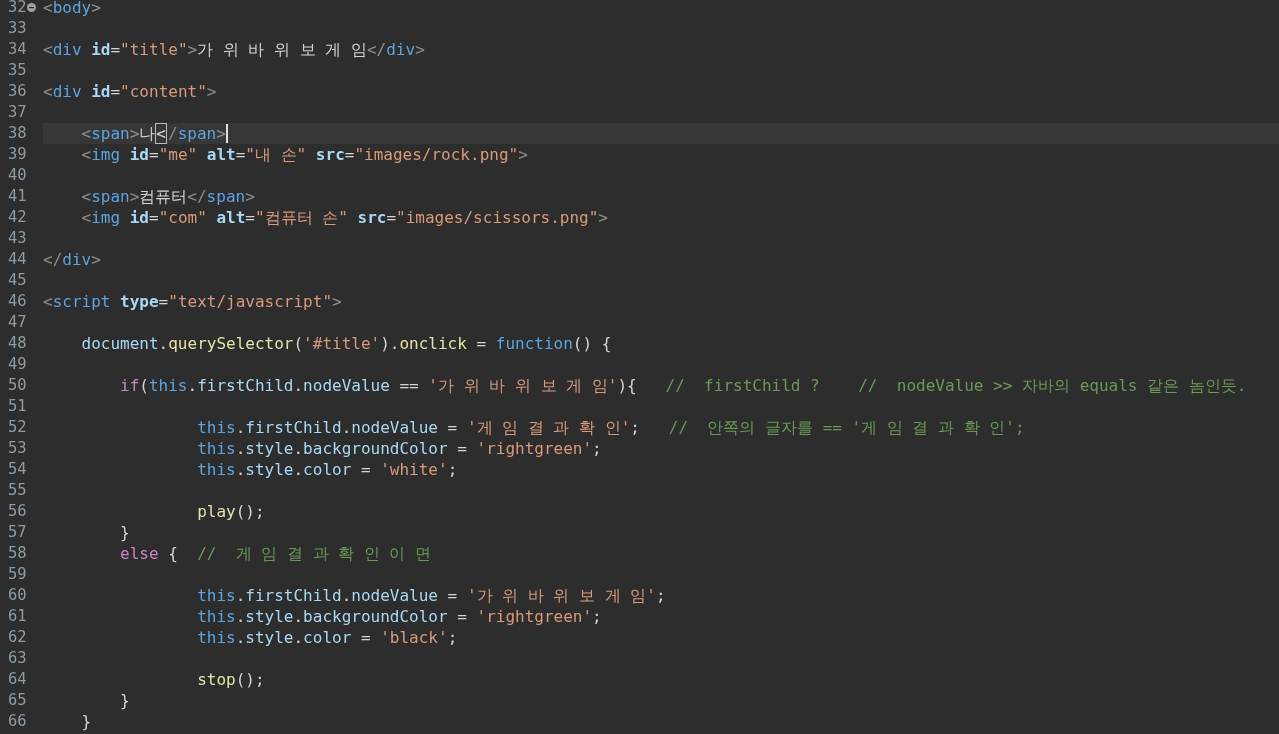  What do you see at coordinates (610, 427) in the screenshot?
I see `code-line: this.firstChild.nodeValue = '게 임 결 과 확 인'; // 안쪽의 글자를 == '게 임 결 과 확 인';` at bounding box center [610, 427].